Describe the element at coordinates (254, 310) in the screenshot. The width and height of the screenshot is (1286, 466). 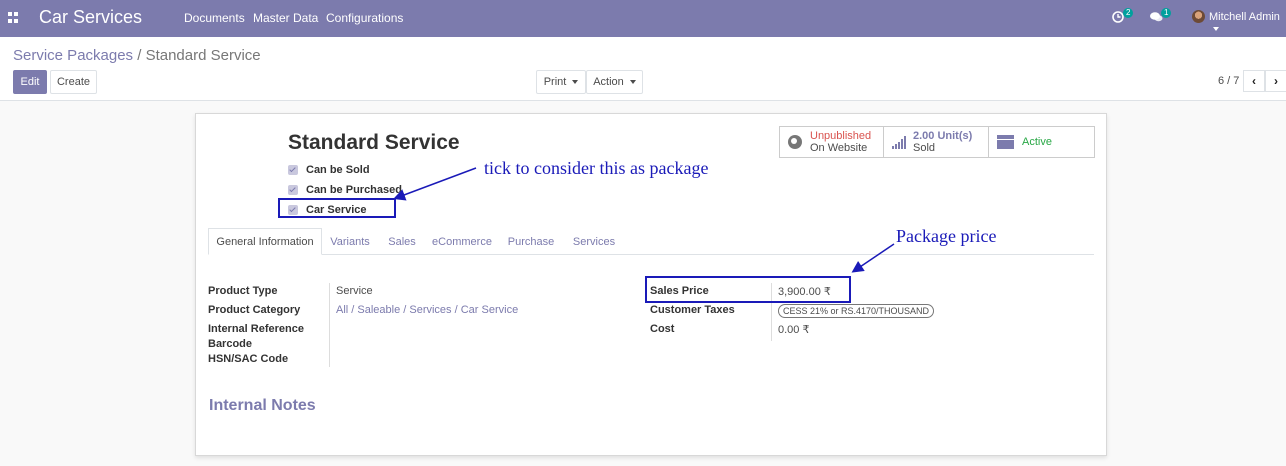
I see `product-category-label: Product Category` at that location.